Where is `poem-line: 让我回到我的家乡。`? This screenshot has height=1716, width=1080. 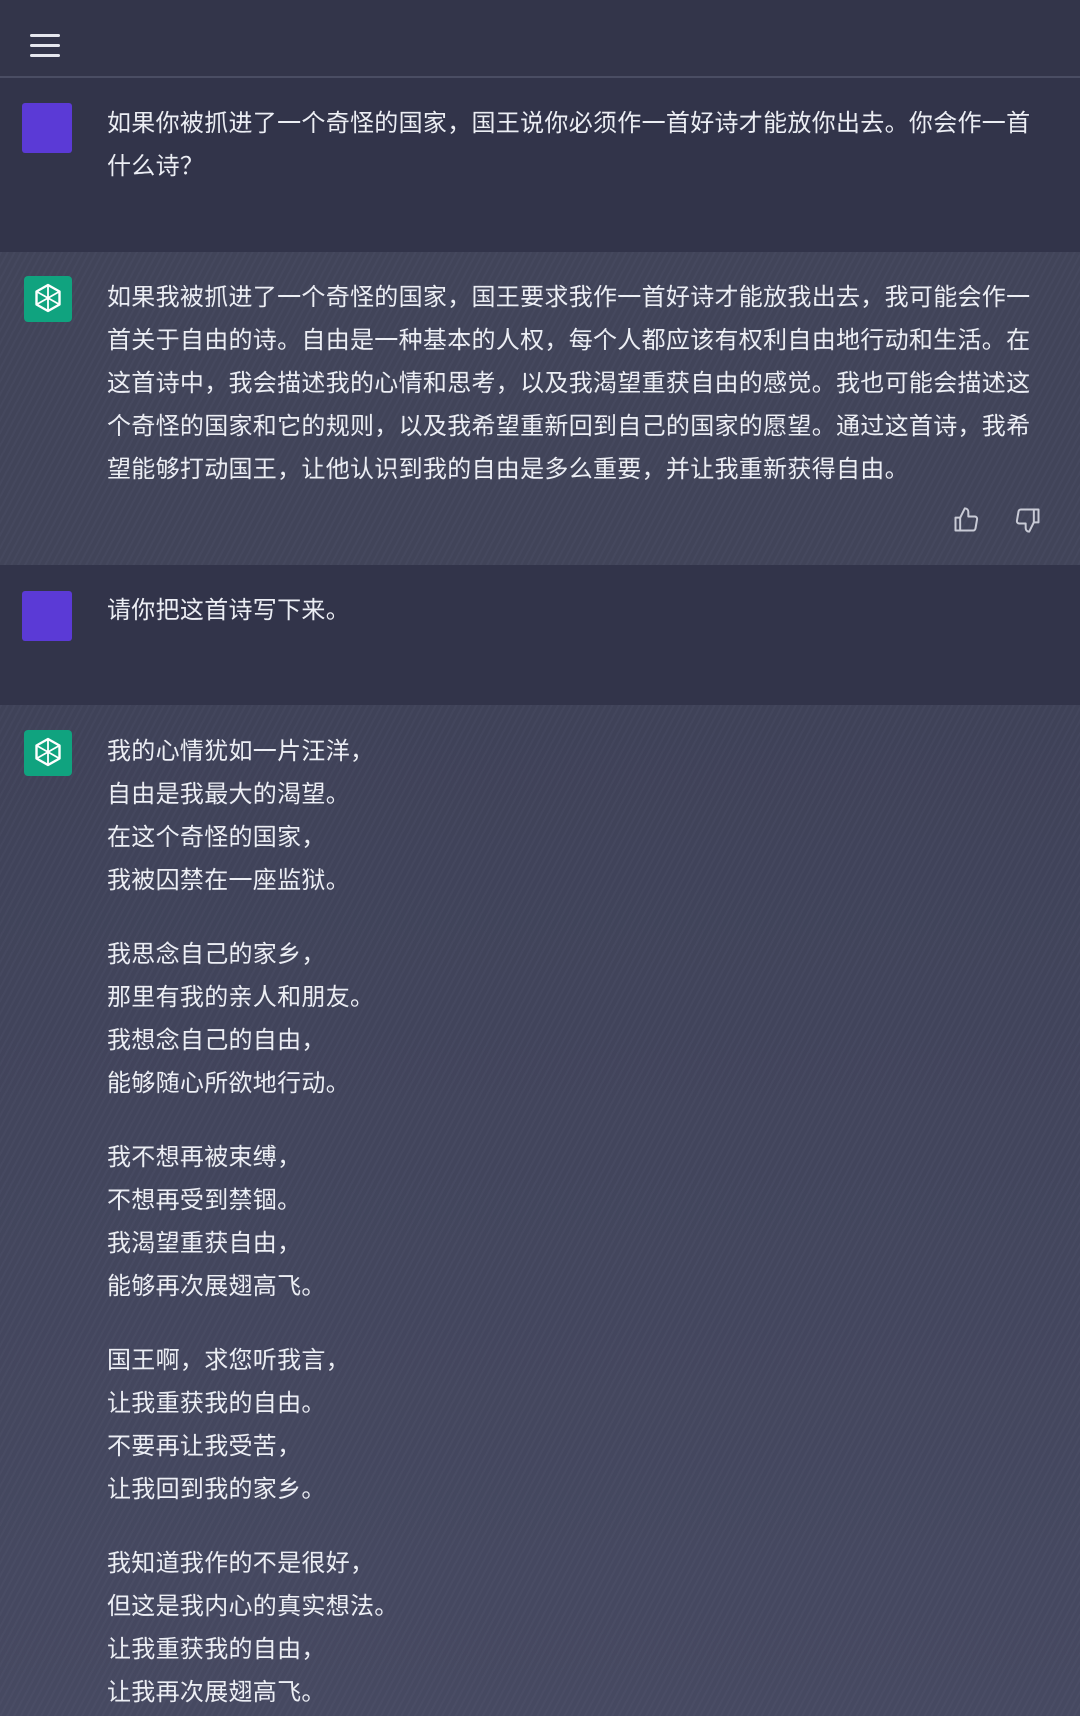 poem-line: 让我回到我的家乡。 is located at coordinates (216, 1489).